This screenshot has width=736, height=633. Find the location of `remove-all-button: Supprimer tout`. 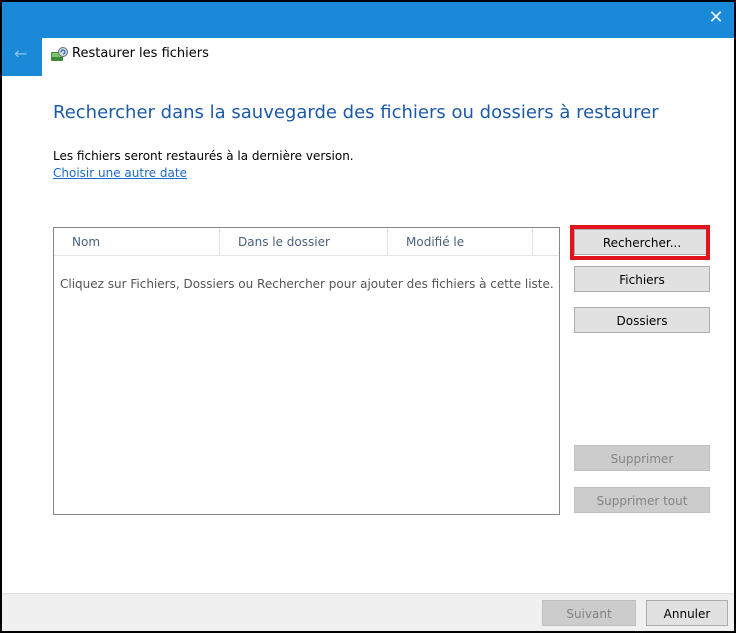

remove-all-button: Supprimer tout is located at coordinates (642, 500).